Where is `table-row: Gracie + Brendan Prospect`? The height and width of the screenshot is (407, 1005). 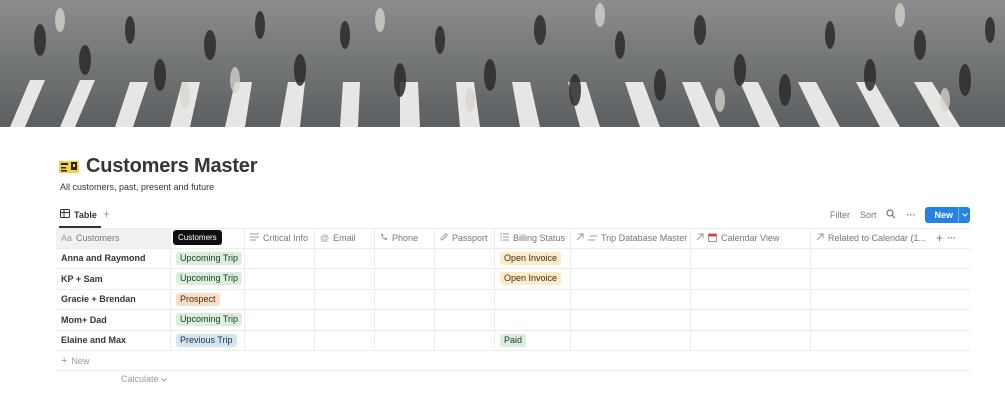
table-row: Gracie + Brendan Prospect is located at coordinates (513, 299).